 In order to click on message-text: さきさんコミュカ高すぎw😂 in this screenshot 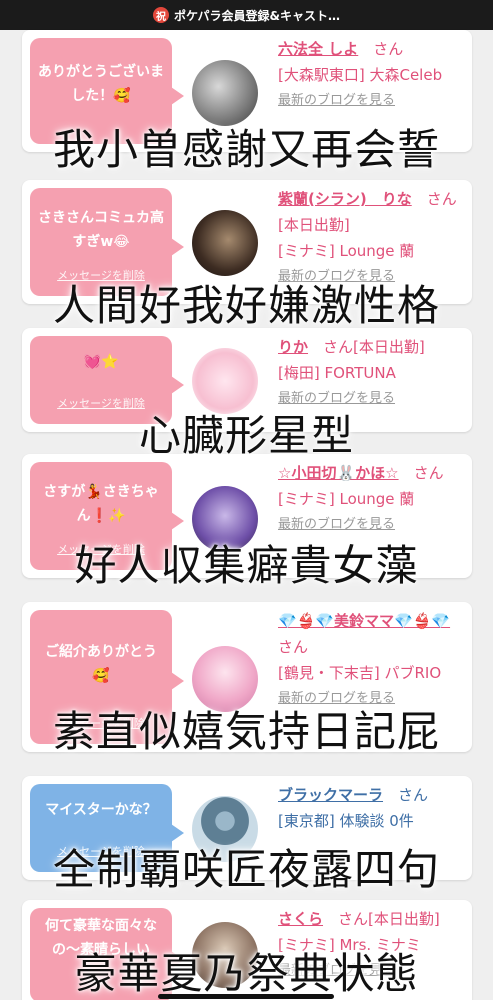, I will do `click(101, 230)`.